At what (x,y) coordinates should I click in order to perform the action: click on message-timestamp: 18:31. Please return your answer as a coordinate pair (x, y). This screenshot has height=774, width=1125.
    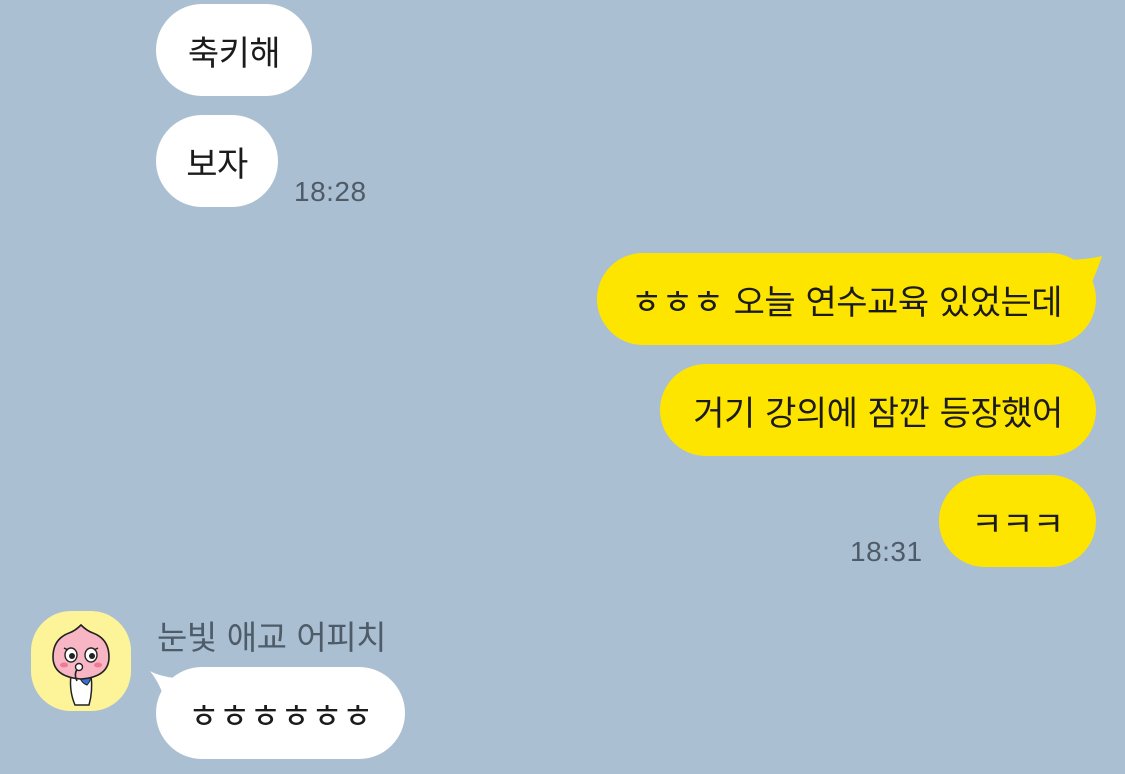
    Looking at the image, I should click on (886, 551).